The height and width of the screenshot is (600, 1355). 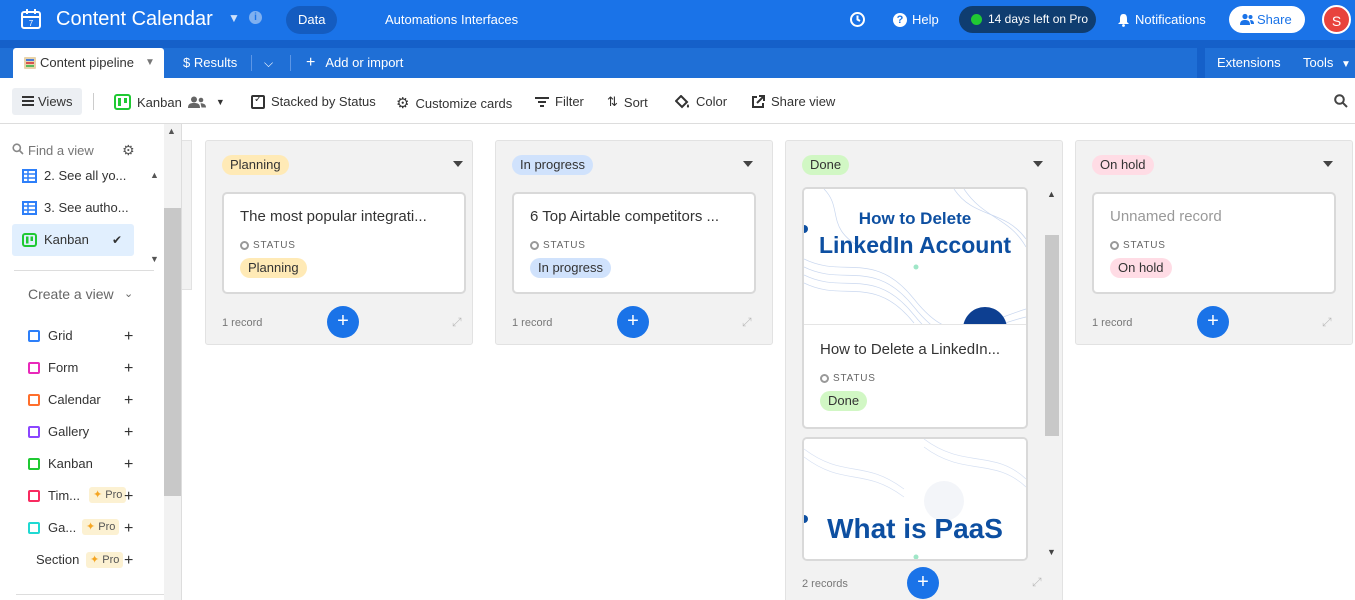 What do you see at coordinates (454, 103) in the screenshot?
I see `customize-cards-button: ⚙ Customize cards` at bounding box center [454, 103].